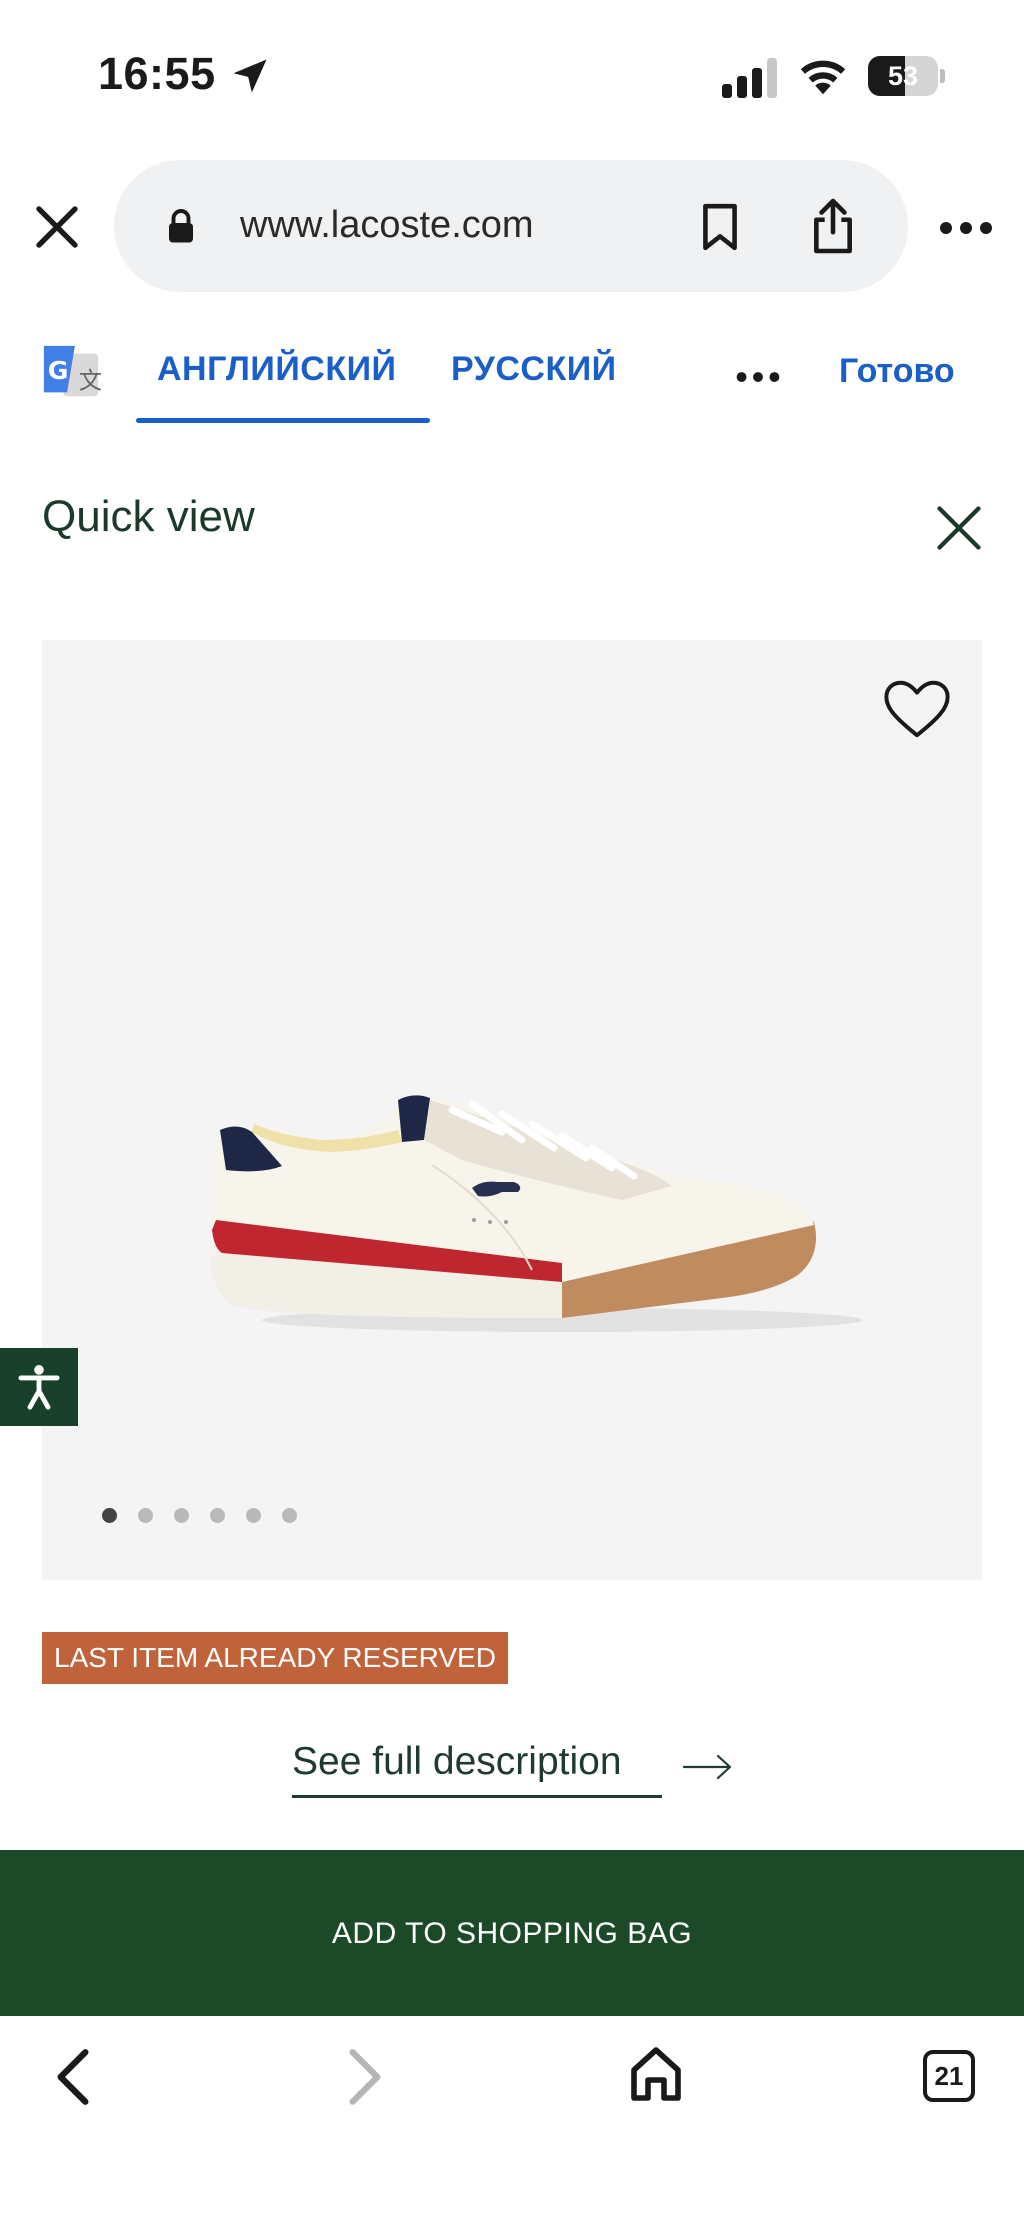 The image size is (1024, 2220). I want to click on quick-view-title: Quick view, so click(148, 516).